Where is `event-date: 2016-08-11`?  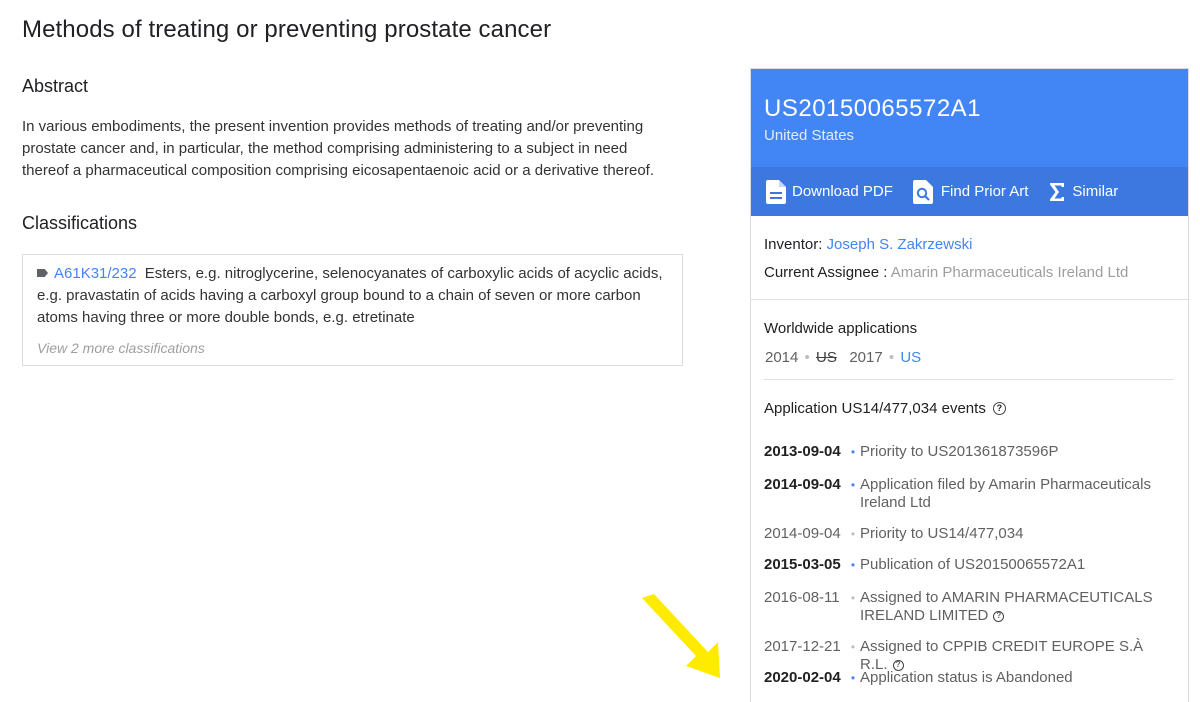
event-date: 2016-08-11 is located at coordinates (802, 597).